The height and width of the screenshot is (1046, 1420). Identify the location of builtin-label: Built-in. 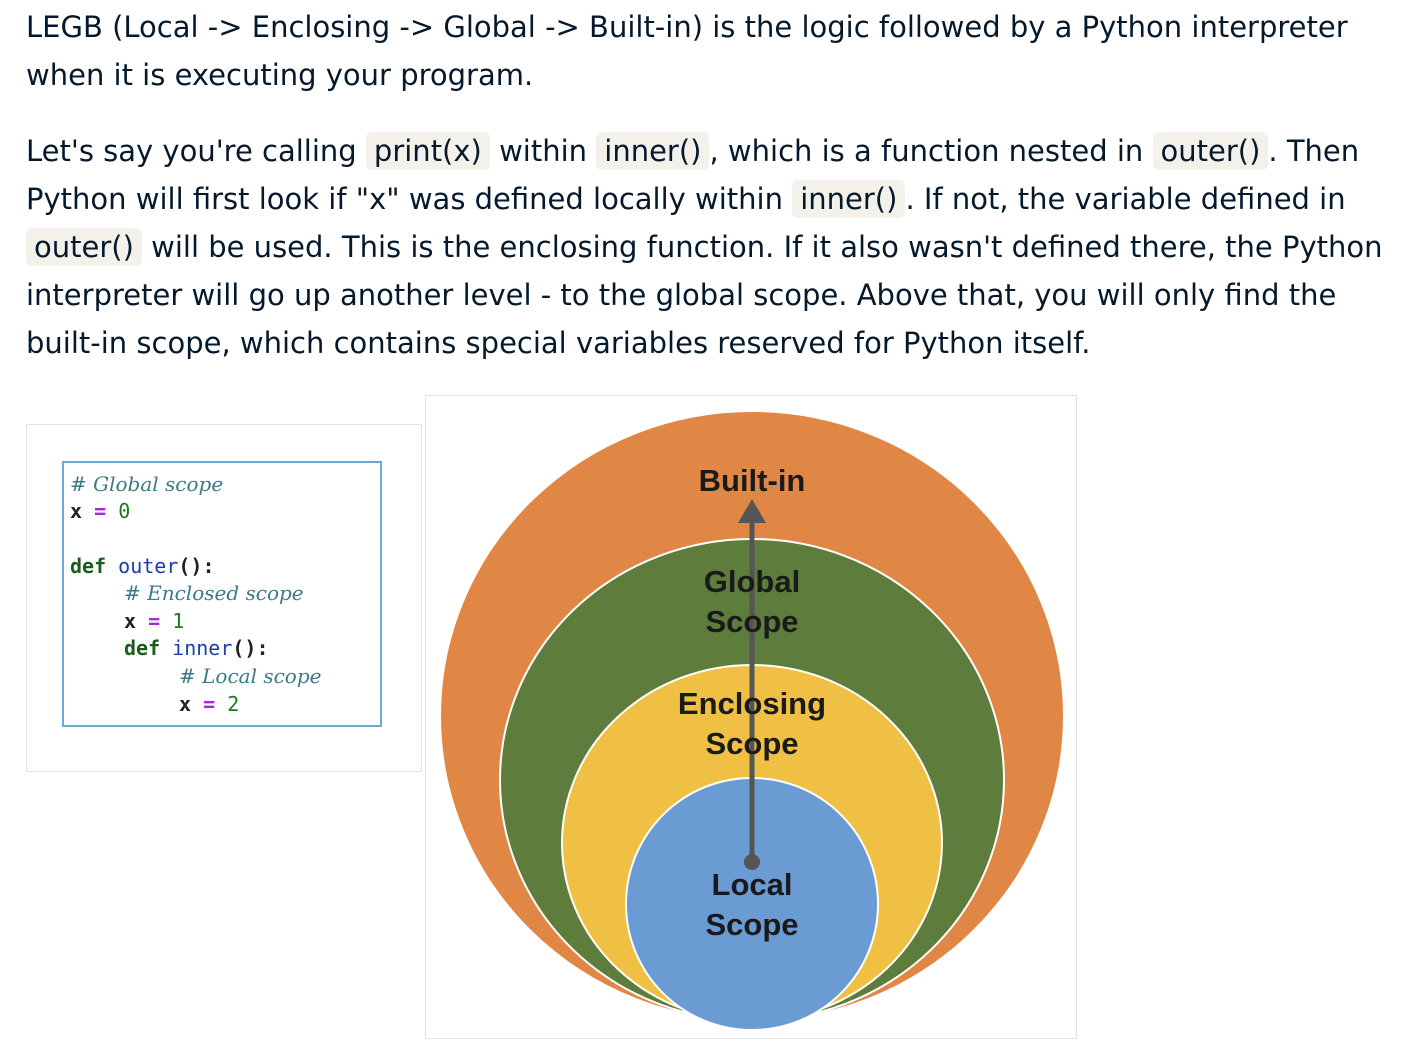
(752, 480).